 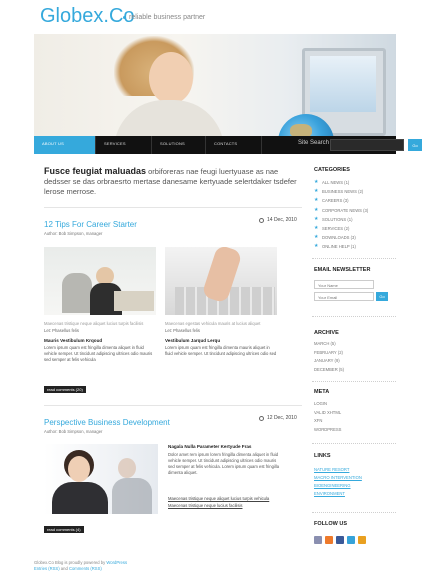 I want to click on post-1-read-comments-button: read comments (20), so click(x=65, y=389).